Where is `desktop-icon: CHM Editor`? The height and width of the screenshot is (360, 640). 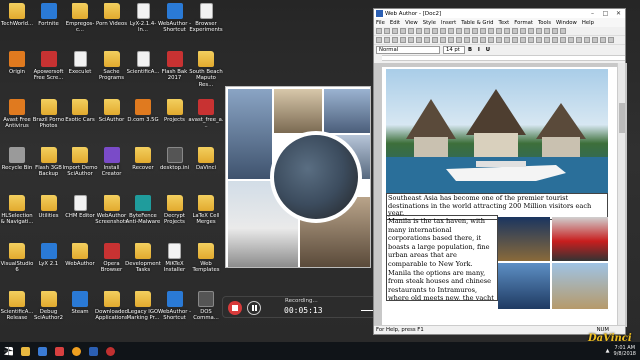
desktop-icon: CHM Editor is located at coordinates (80, 217).